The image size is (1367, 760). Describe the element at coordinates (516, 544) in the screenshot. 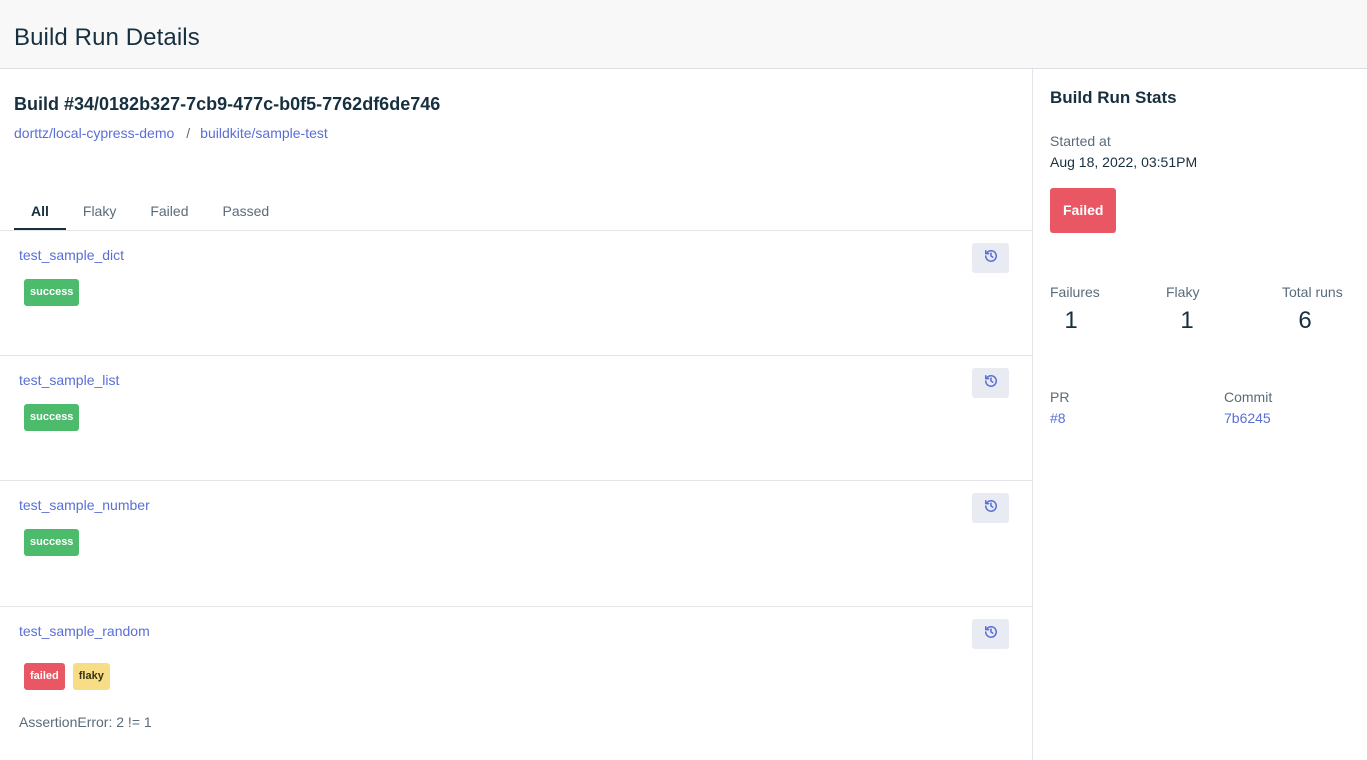

I see `test-row: test_sample_number success` at that location.